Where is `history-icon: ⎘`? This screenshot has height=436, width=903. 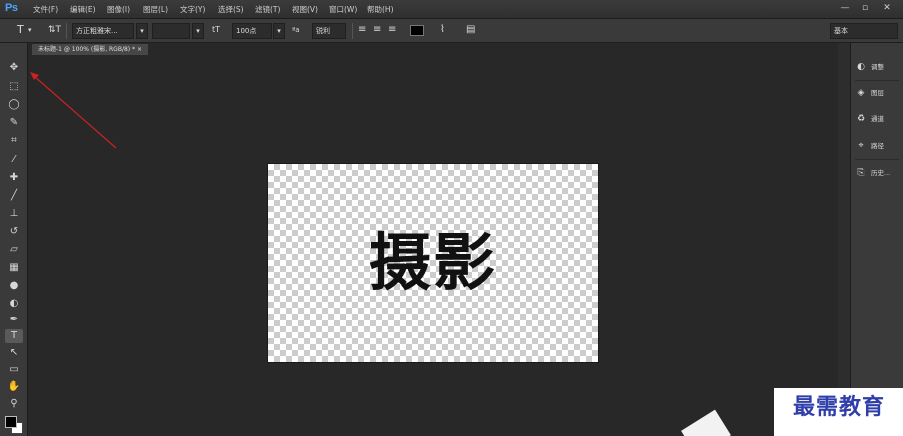 history-icon: ⎘ is located at coordinates (861, 173).